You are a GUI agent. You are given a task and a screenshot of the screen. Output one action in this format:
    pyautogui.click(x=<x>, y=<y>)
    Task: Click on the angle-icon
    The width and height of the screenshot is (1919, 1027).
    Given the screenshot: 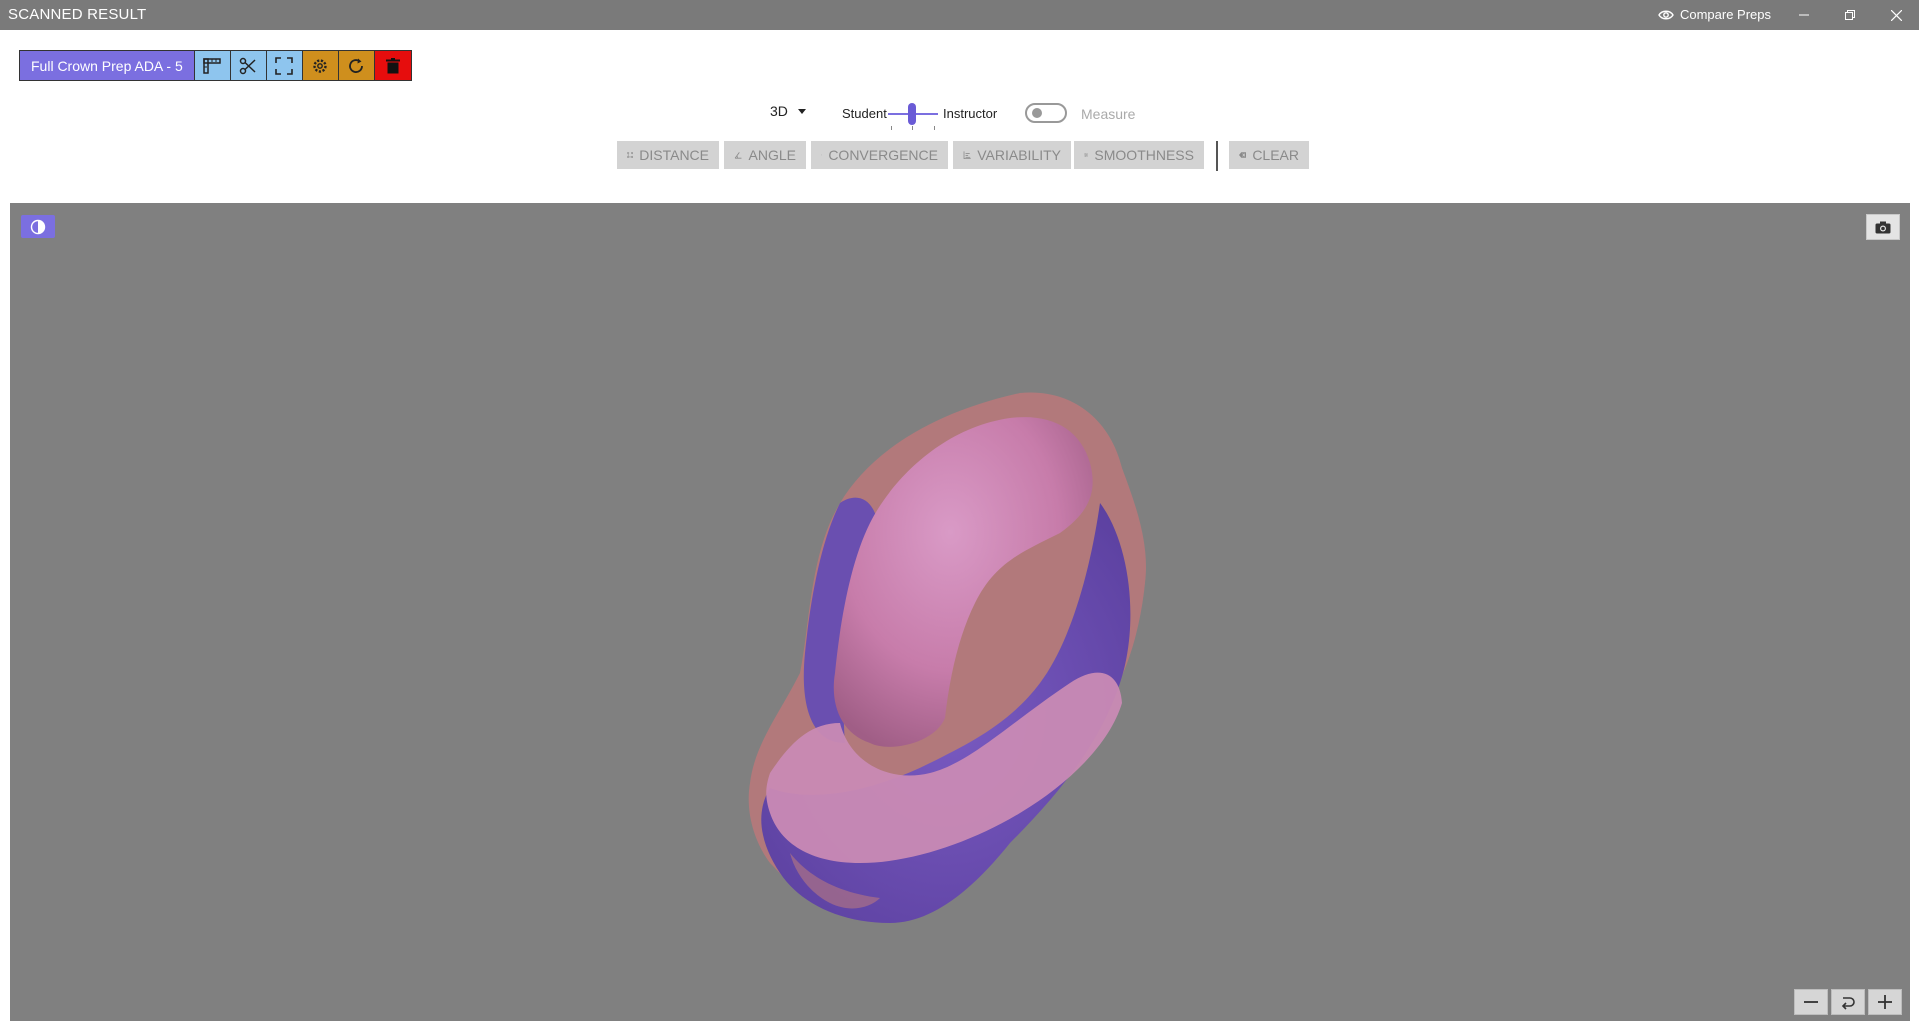 What is the action you would take?
    pyautogui.click(x=738, y=155)
    